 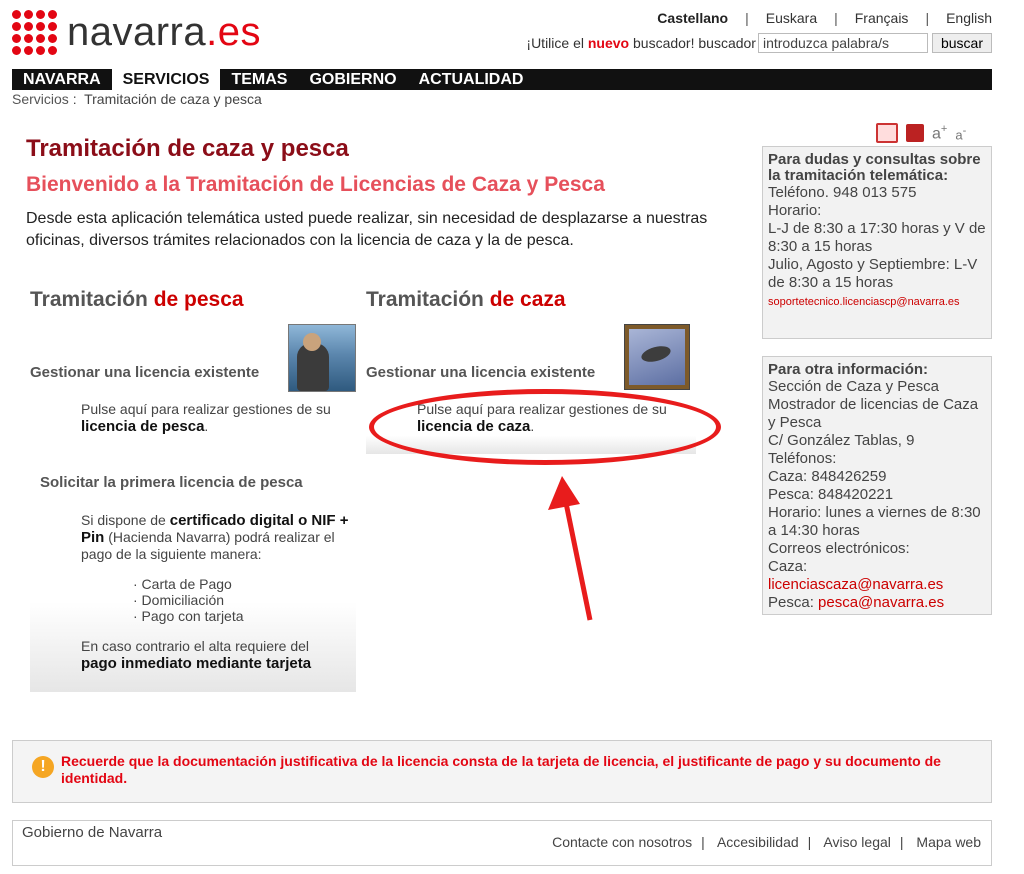 What do you see at coordinates (855, 584) in the screenshot?
I see `caza-email-link: licenciascaza@navarra.es` at bounding box center [855, 584].